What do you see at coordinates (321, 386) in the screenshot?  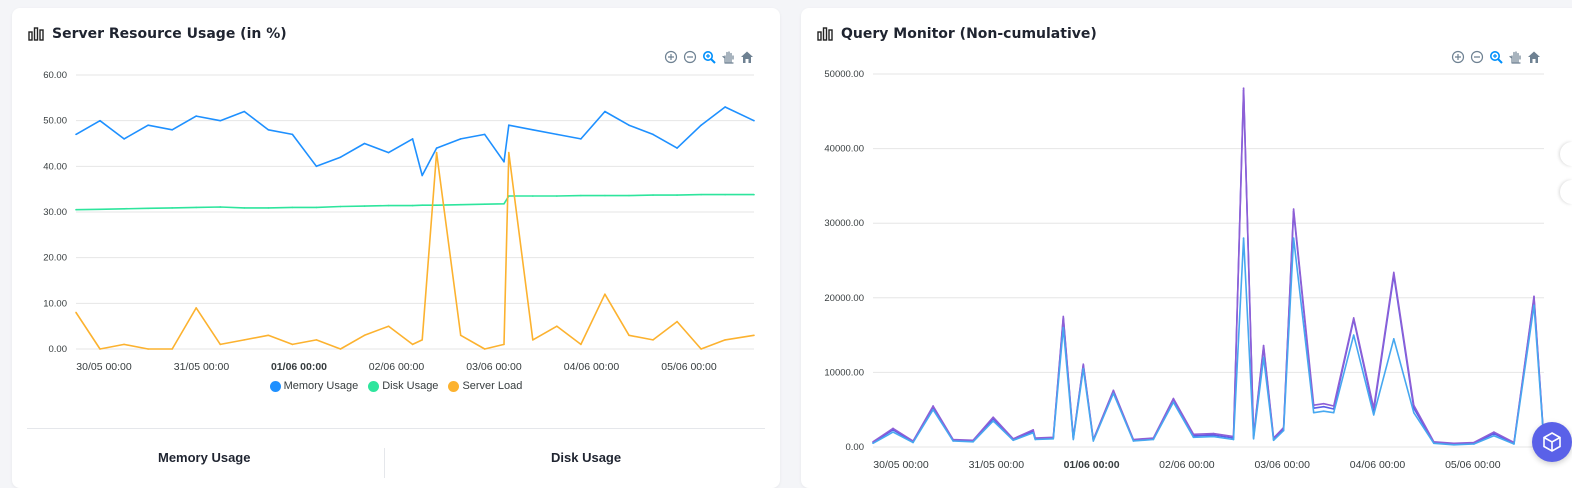 I see `legend-label: Memory Usage` at bounding box center [321, 386].